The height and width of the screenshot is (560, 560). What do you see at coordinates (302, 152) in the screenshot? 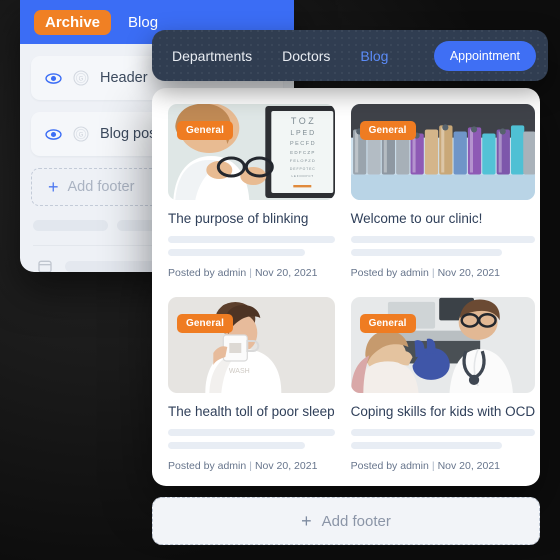
I see `svg-text: E D F C Z P` at bounding box center [302, 152].